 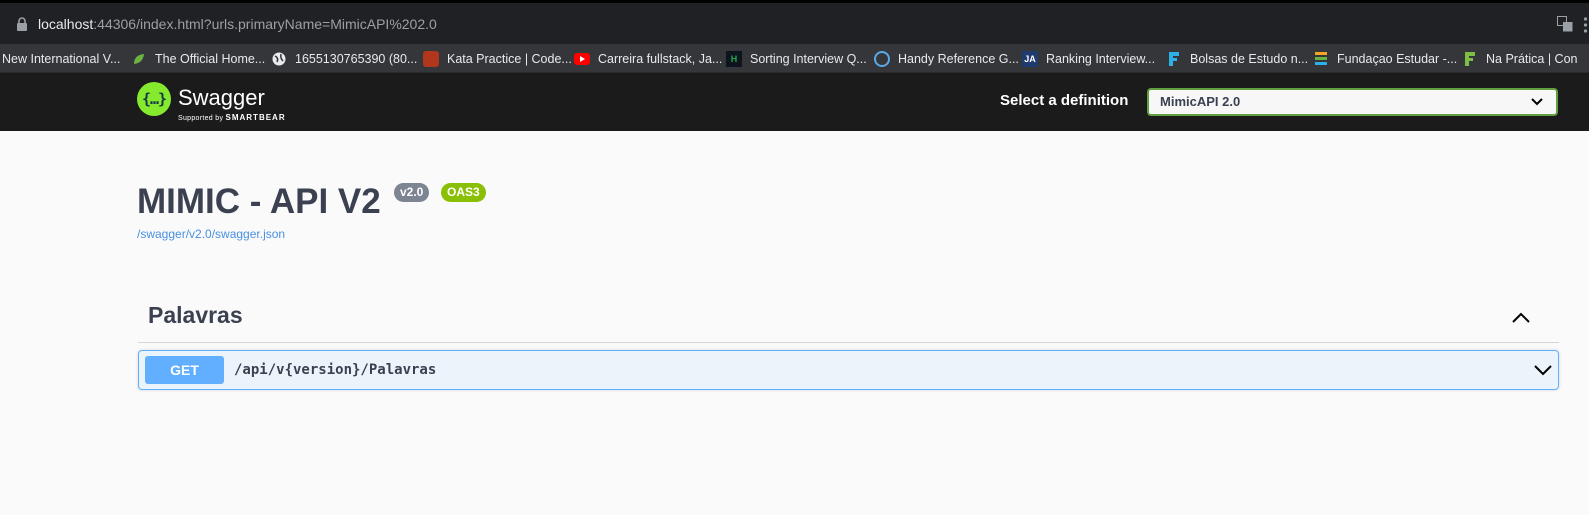 What do you see at coordinates (734, 58) in the screenshot?
I see `hackerrank-icon: H` at bounding box center [734, 58].